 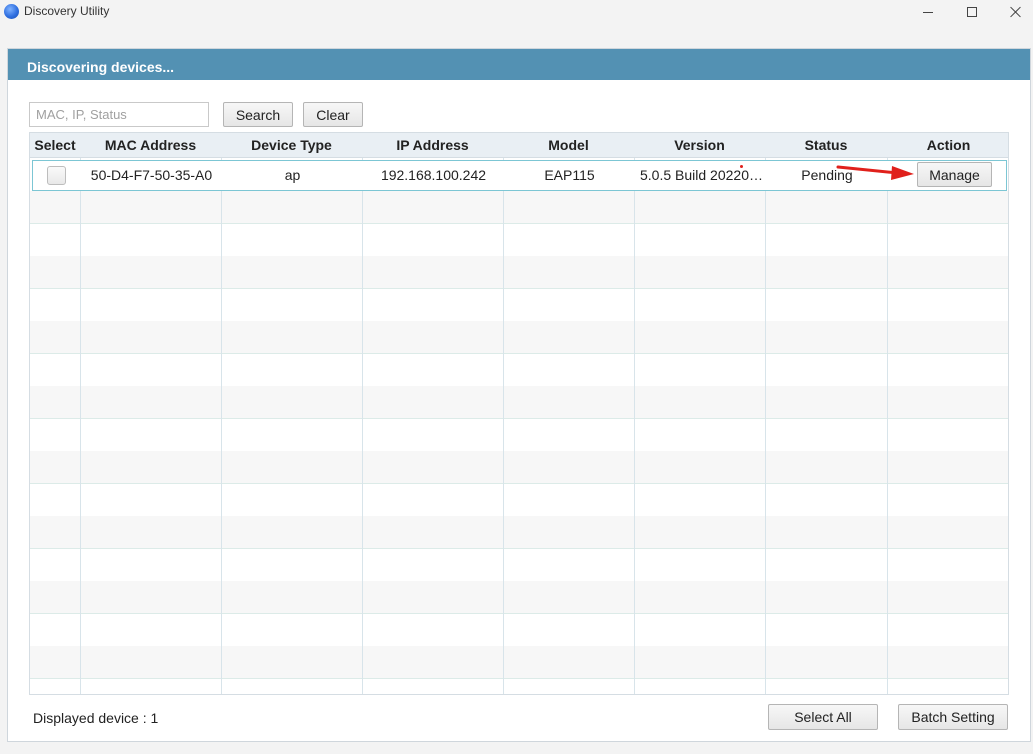 What do you see at coordinates (569, 175) in the screenshot?
I see `cell-model: EAP115` at bounding box center [569, 175].